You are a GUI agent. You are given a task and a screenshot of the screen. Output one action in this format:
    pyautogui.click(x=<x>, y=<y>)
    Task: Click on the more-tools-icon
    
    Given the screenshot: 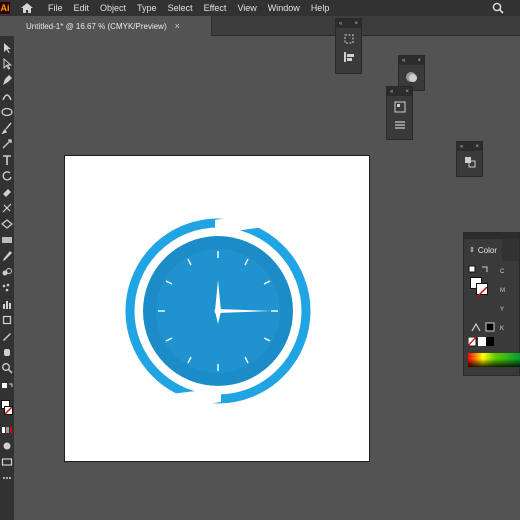 What is the action you would take?
    pyautogui.click(x=7, y=478)
    